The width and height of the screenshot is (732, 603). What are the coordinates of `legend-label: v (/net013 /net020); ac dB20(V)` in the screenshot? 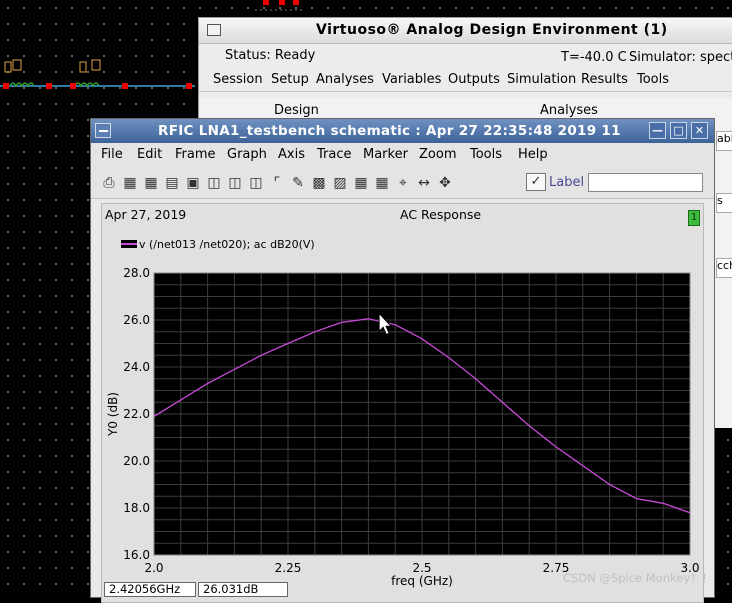 It's located at (227, 244).